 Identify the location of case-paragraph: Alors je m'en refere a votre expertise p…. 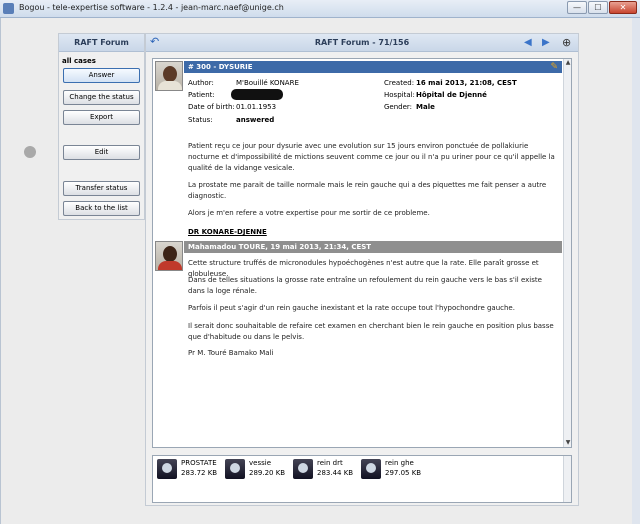
(309, 213).